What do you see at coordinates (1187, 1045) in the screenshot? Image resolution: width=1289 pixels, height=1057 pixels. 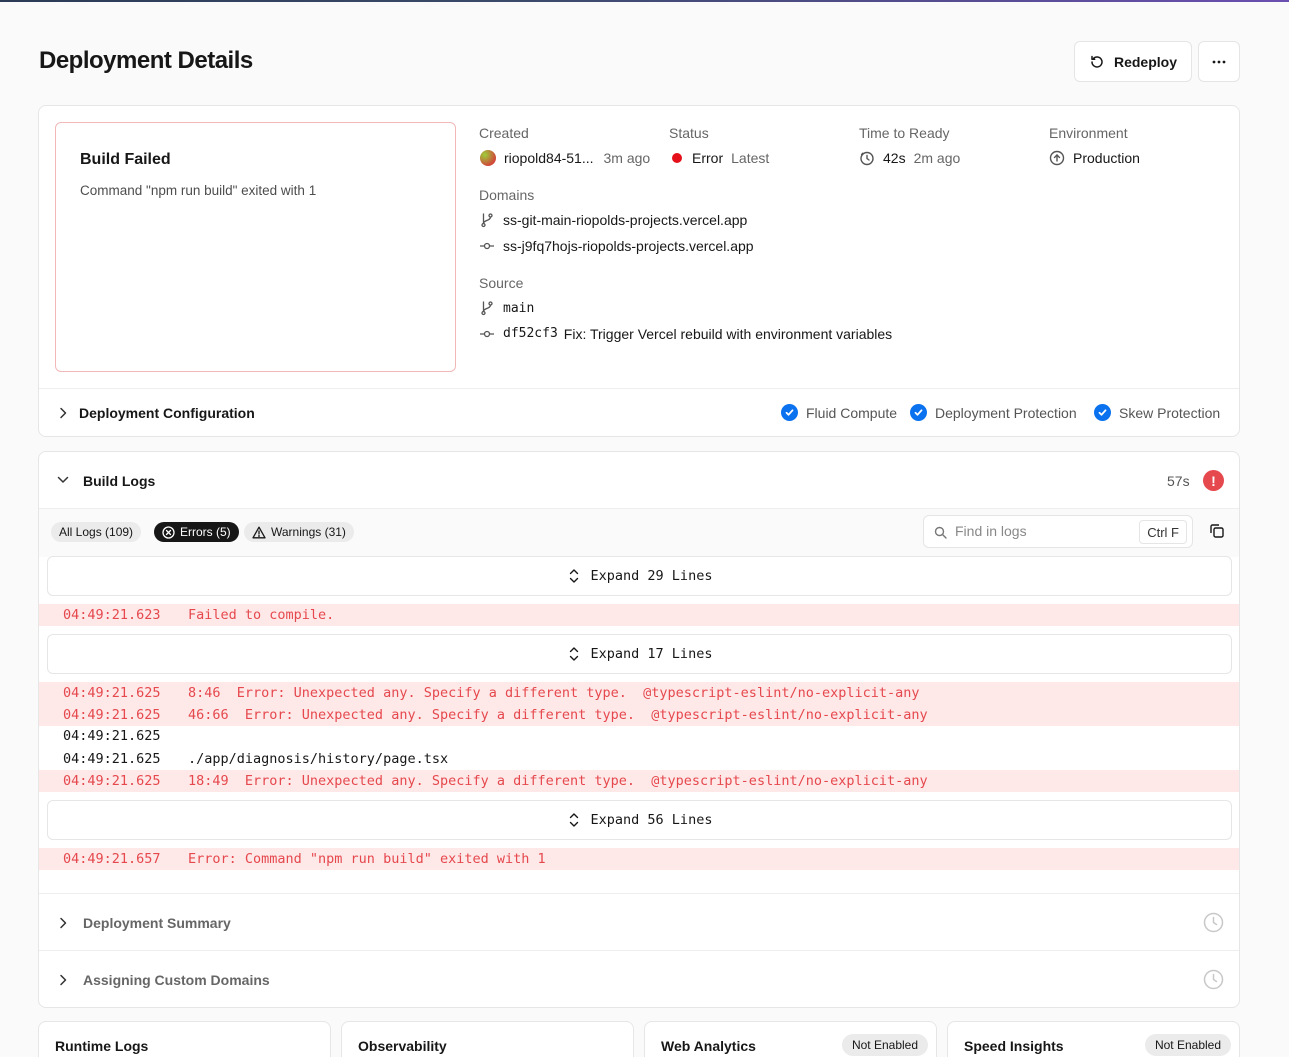 I see `not-enabled-badge: Not Enabled` at bounding box center [1187, 1045].